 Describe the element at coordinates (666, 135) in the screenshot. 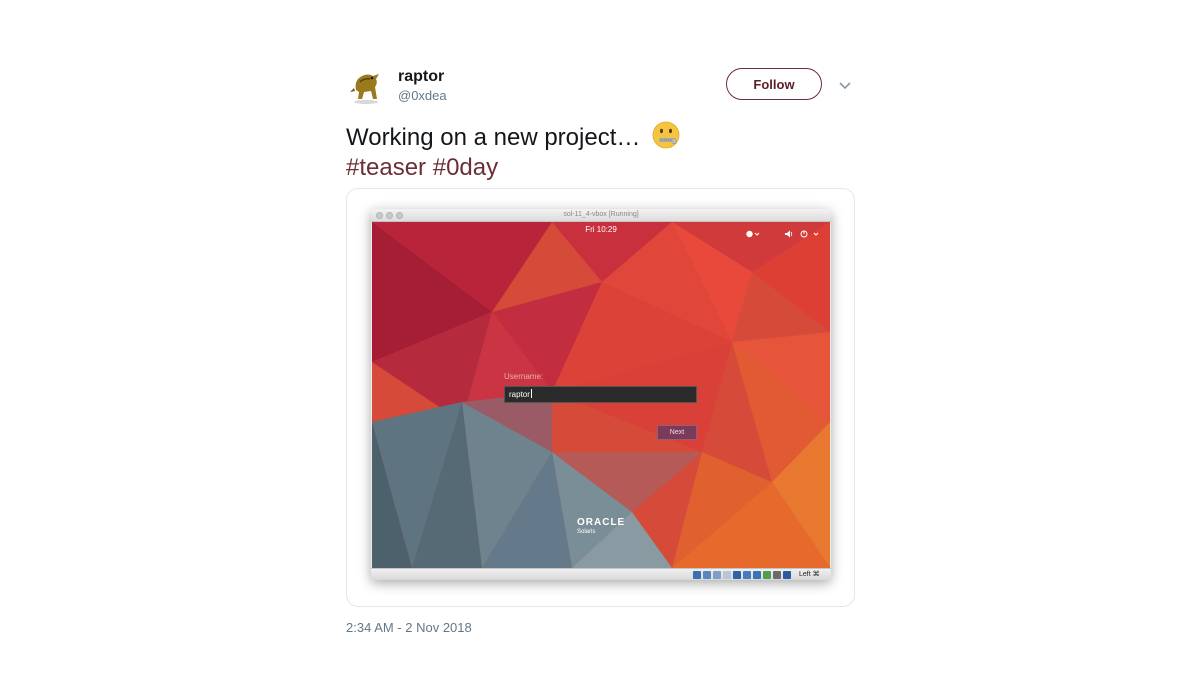

I see `zipper-mouth-emoji-icon` at that location.